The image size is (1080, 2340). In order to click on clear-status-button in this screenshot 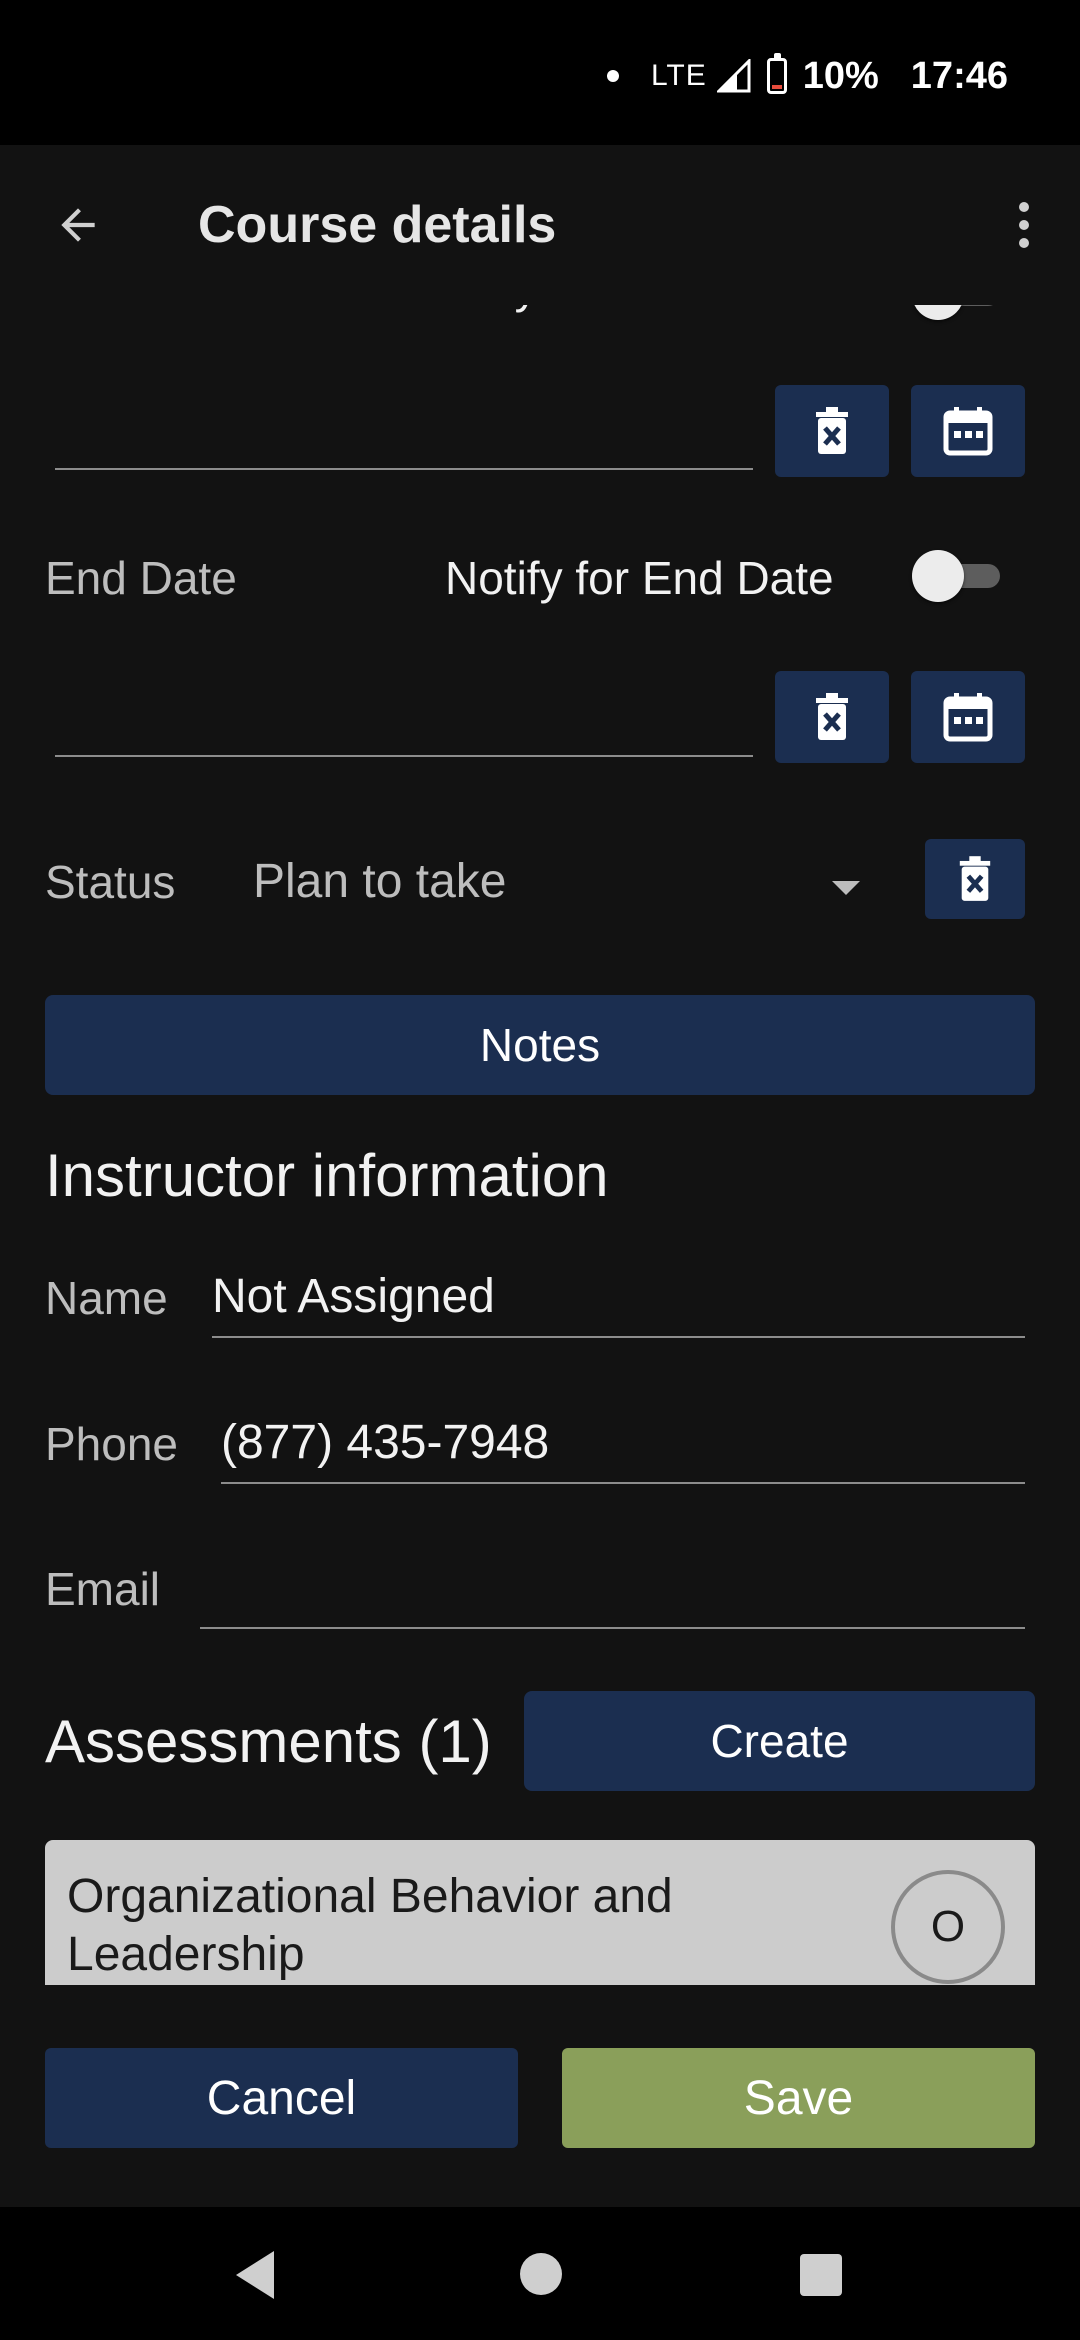, I will do `click(975, 879)`.